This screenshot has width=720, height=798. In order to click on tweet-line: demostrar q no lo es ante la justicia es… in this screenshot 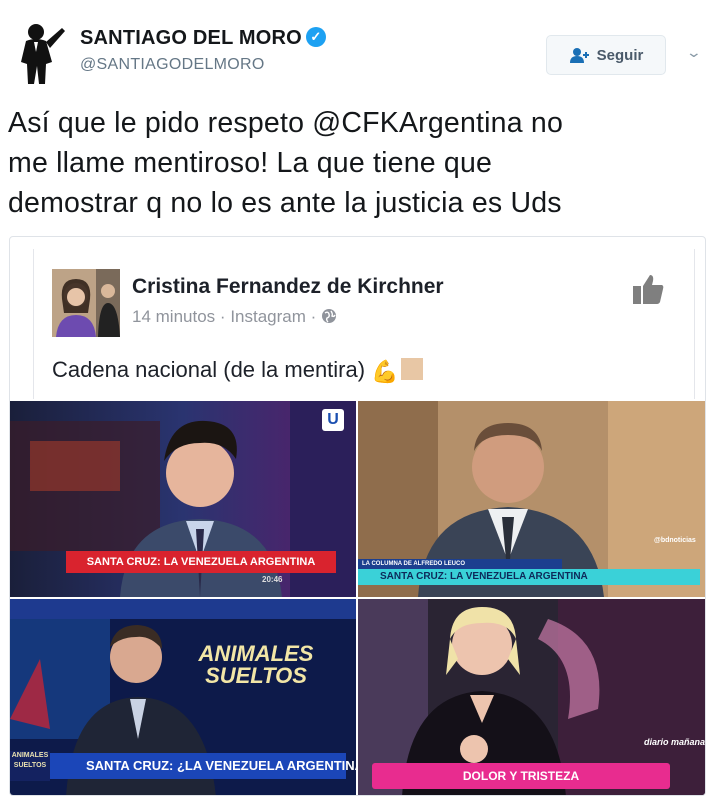, I will do `click(285, 203)`.